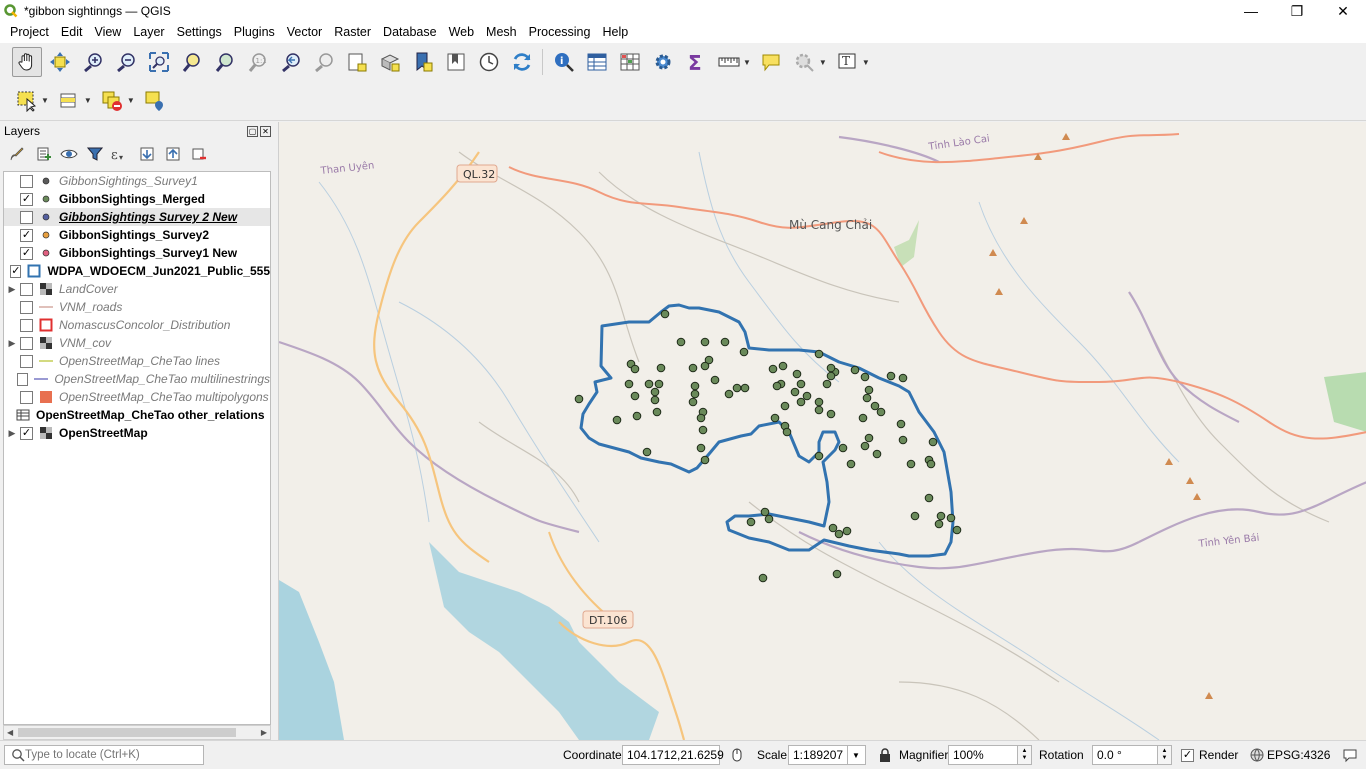  I want to click on processing-toolbox-button, so click(663, 62).